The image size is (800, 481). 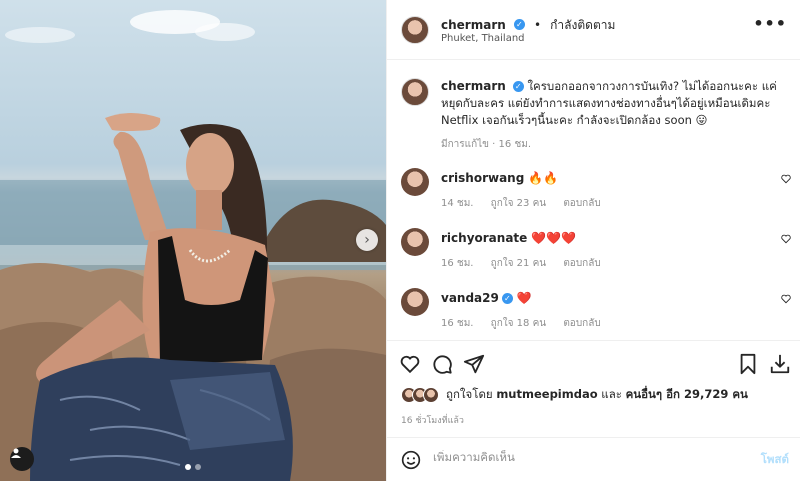 I want to click on likes-others-link: คนอื่นๆ อีก 29,729 คน, so click(x=687, y=394).